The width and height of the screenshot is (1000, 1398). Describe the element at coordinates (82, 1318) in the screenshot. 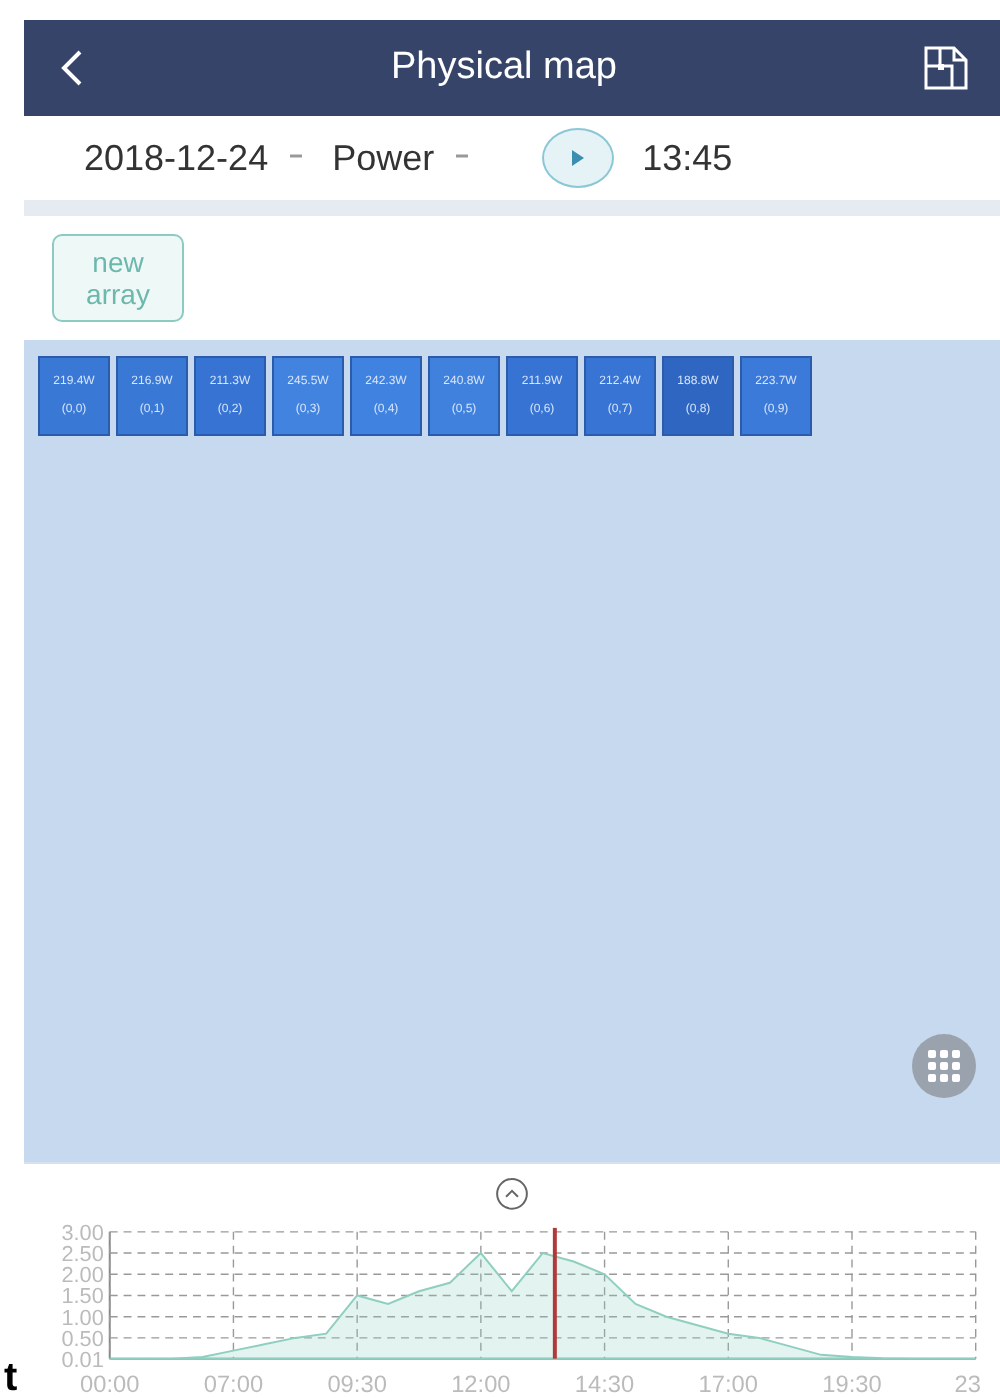

I see `y-tick-label: 1.00` at that location.